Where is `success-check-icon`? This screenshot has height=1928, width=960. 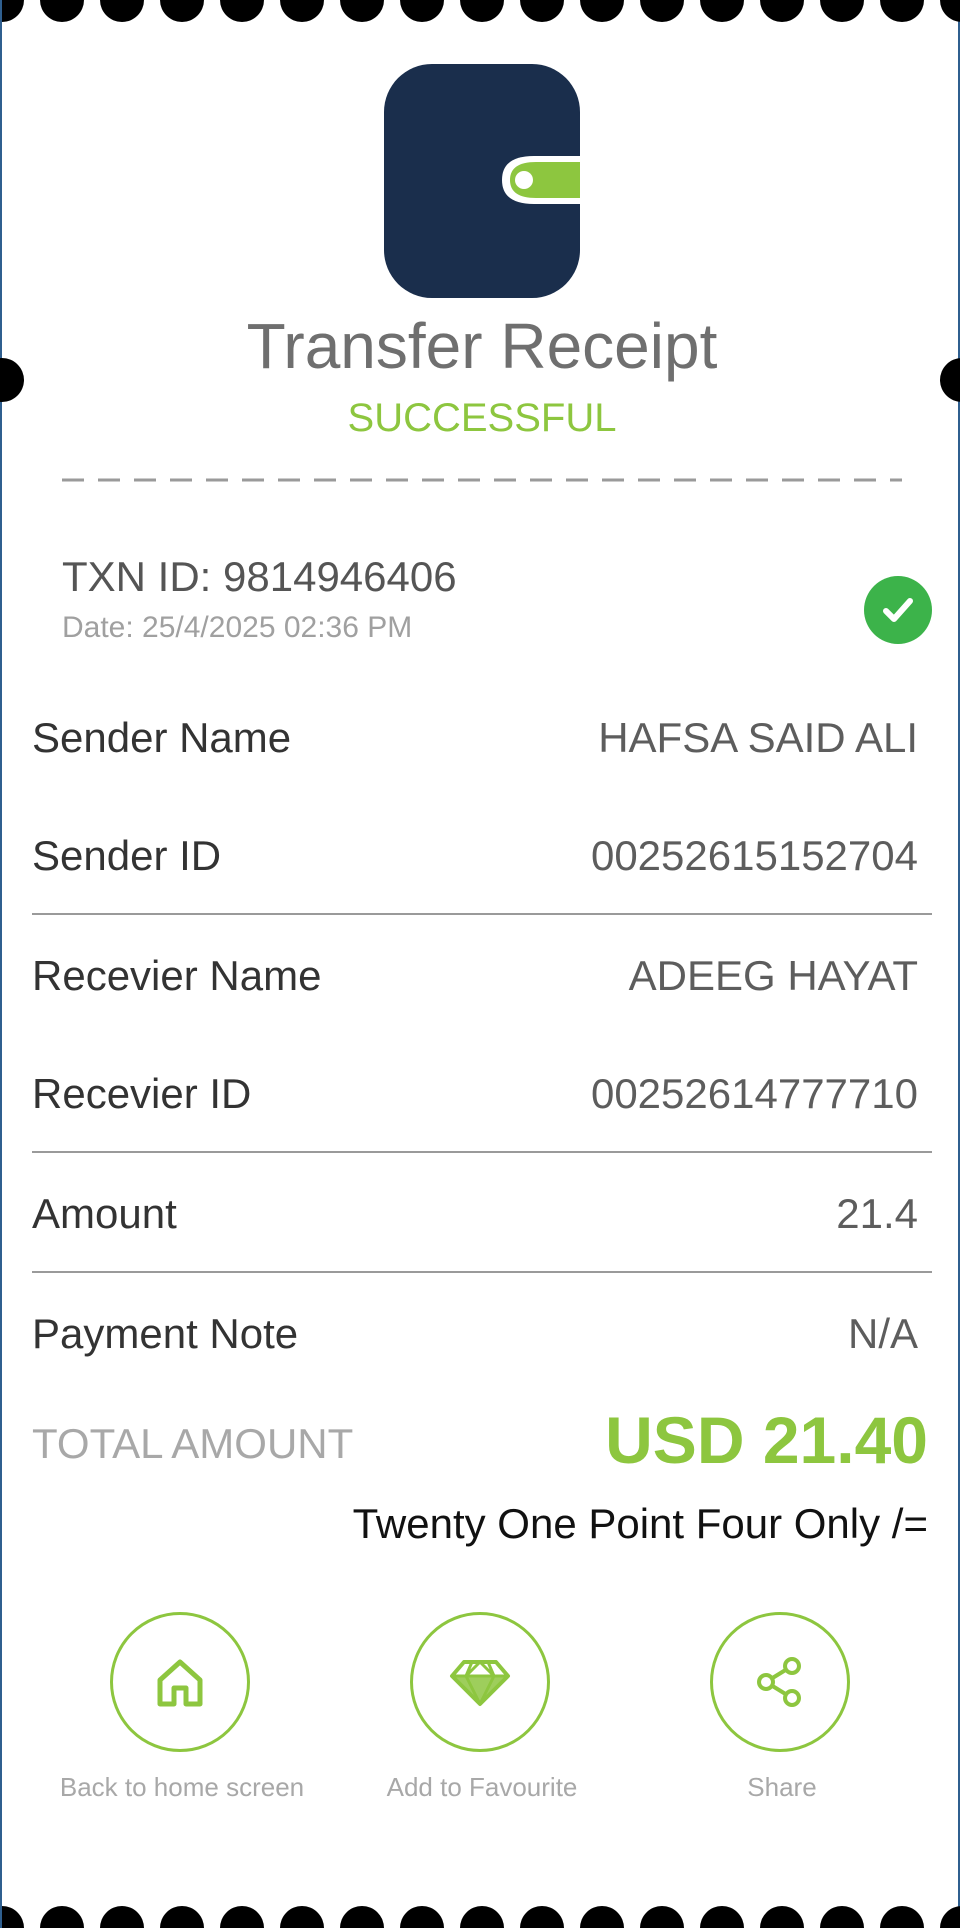
success-check-icon is located at coordinates (898, 610).